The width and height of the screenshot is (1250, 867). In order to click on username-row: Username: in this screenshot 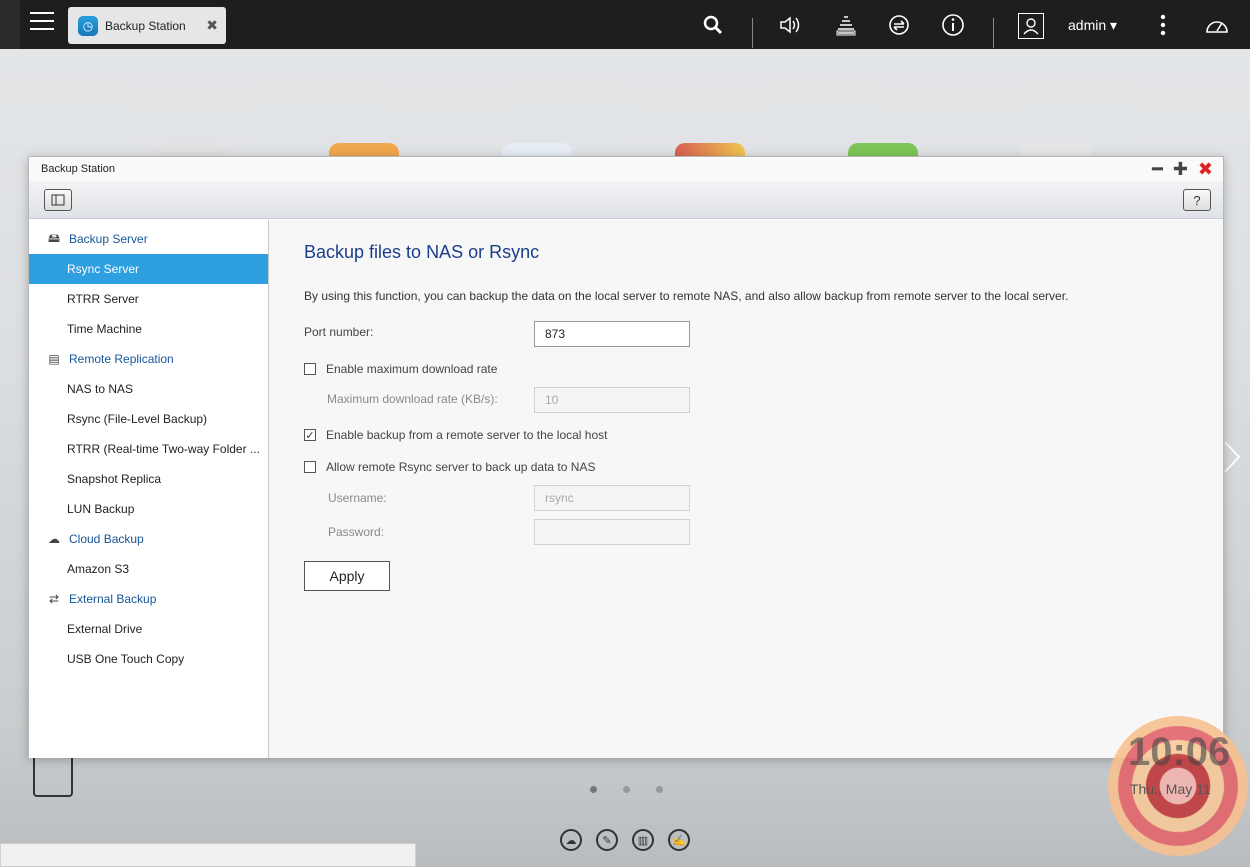, I will do `click(357, 498)`.